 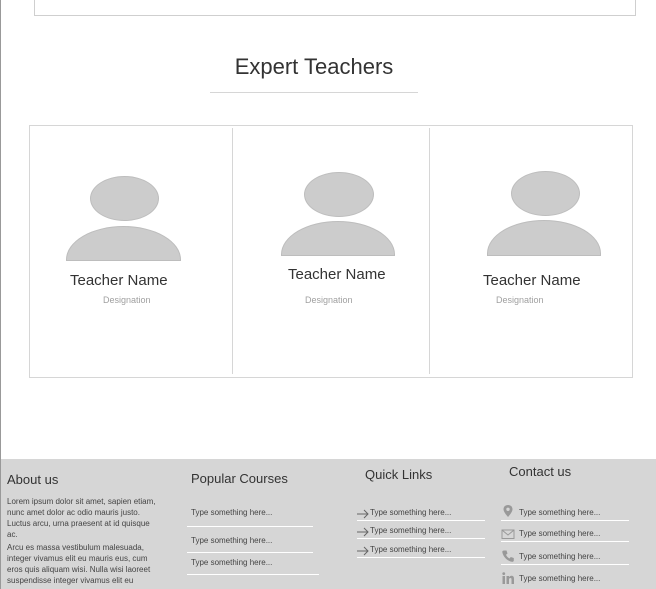 What do you see at coordinates (314, 92) in the screenshot?
I see `title-underline` at bounding box center [314, 92].